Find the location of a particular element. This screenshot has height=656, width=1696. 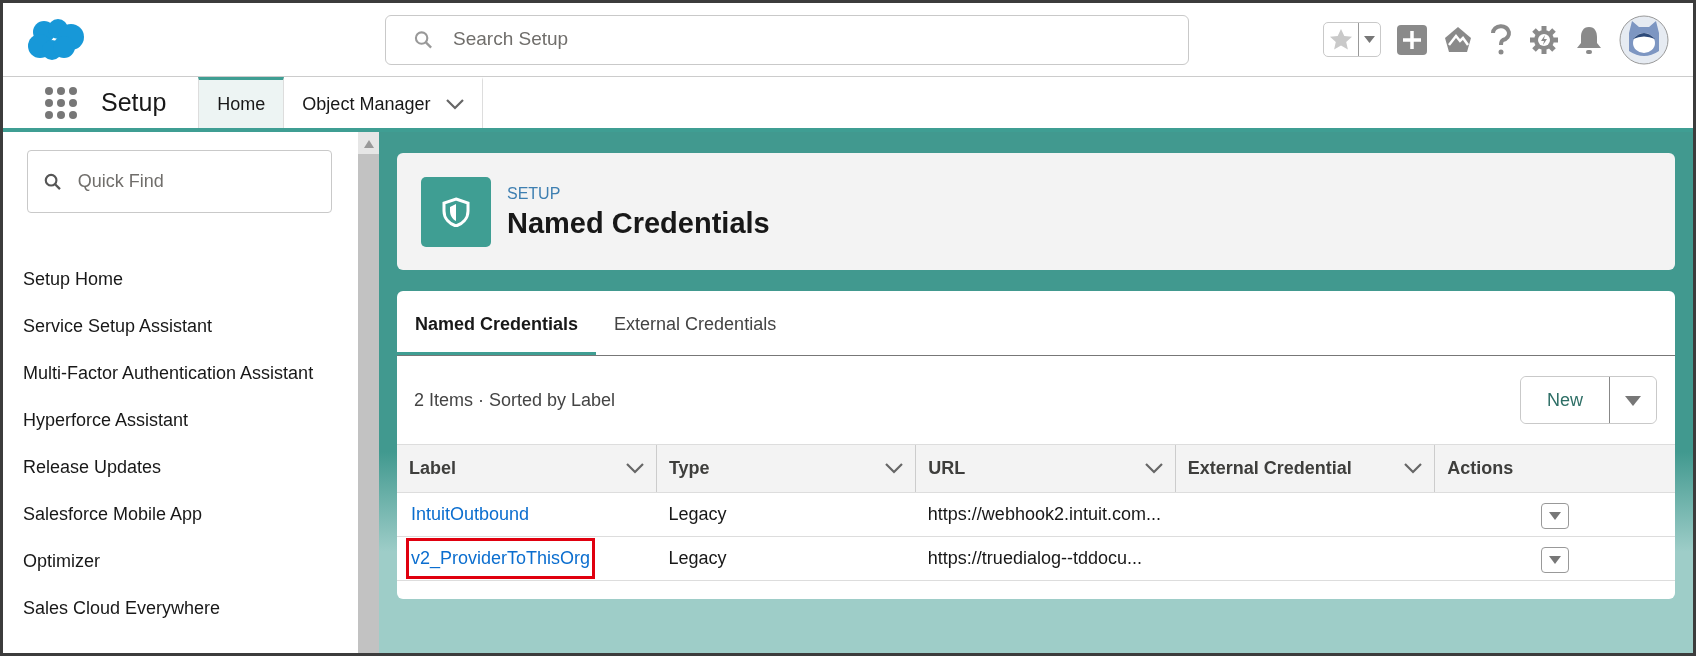

sidebar-item: Optimizer is located at coordinates (180, 561).